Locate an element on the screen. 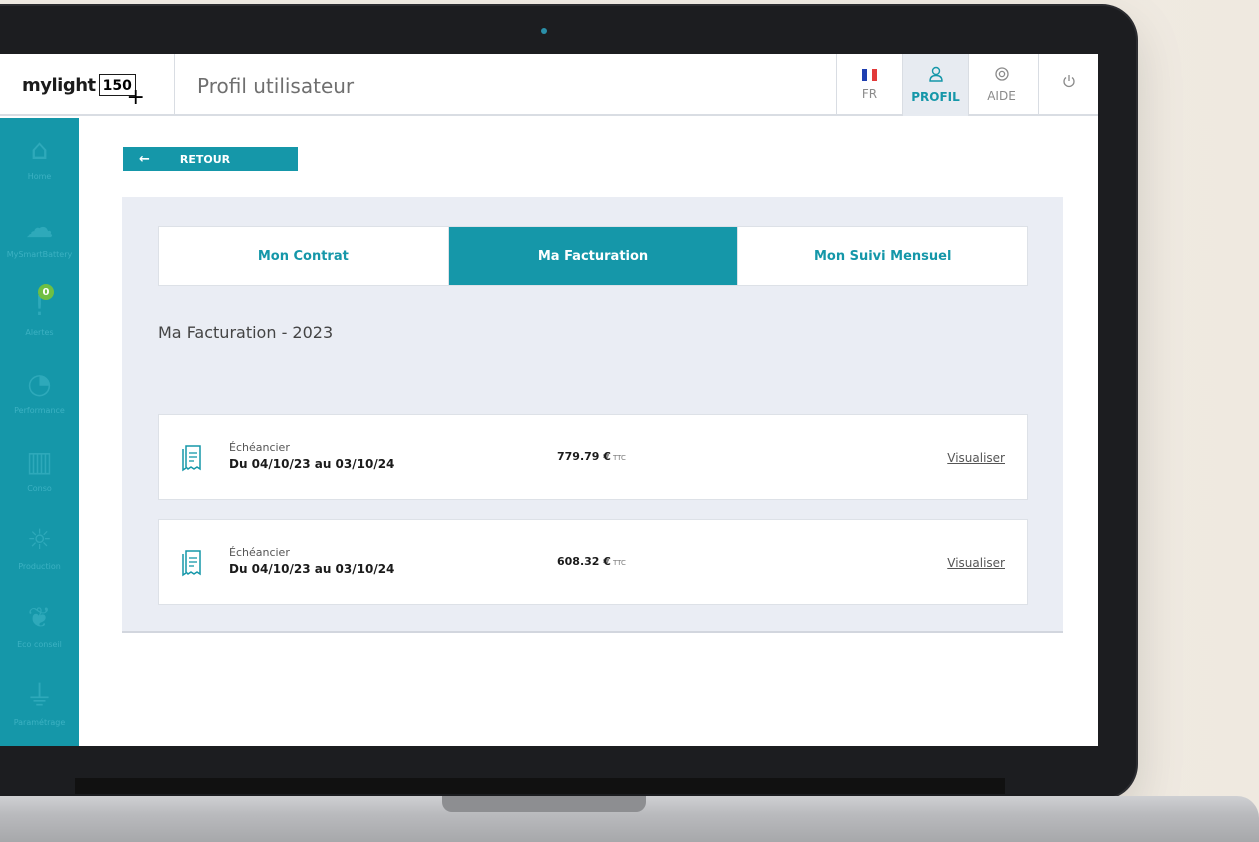 The image size is (1259, 842). profil-button: PROFIL is located at coordinates (935, 85).